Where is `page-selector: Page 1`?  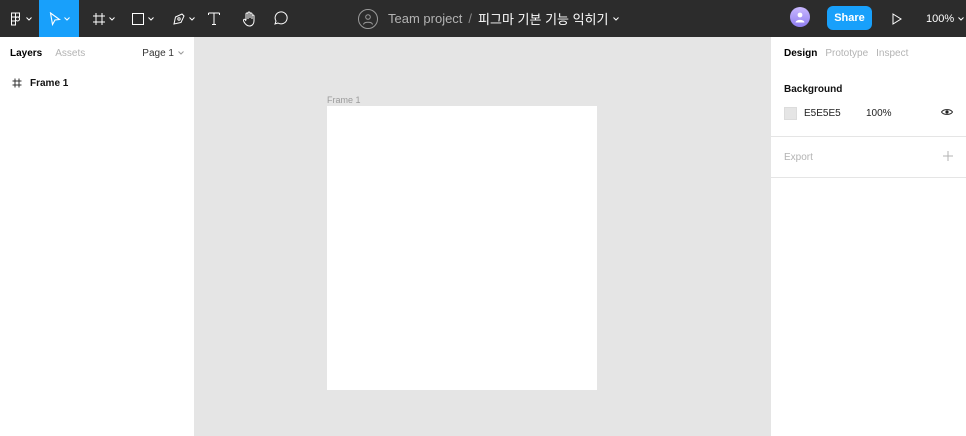 page-selector: Page 1 is located at coordinates (163, 53).